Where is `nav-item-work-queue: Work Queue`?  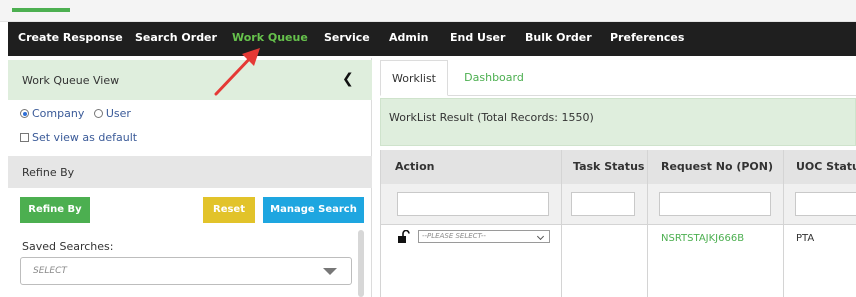
nav-item-work-queue: Work Queue is located at coordinates (270, 37).